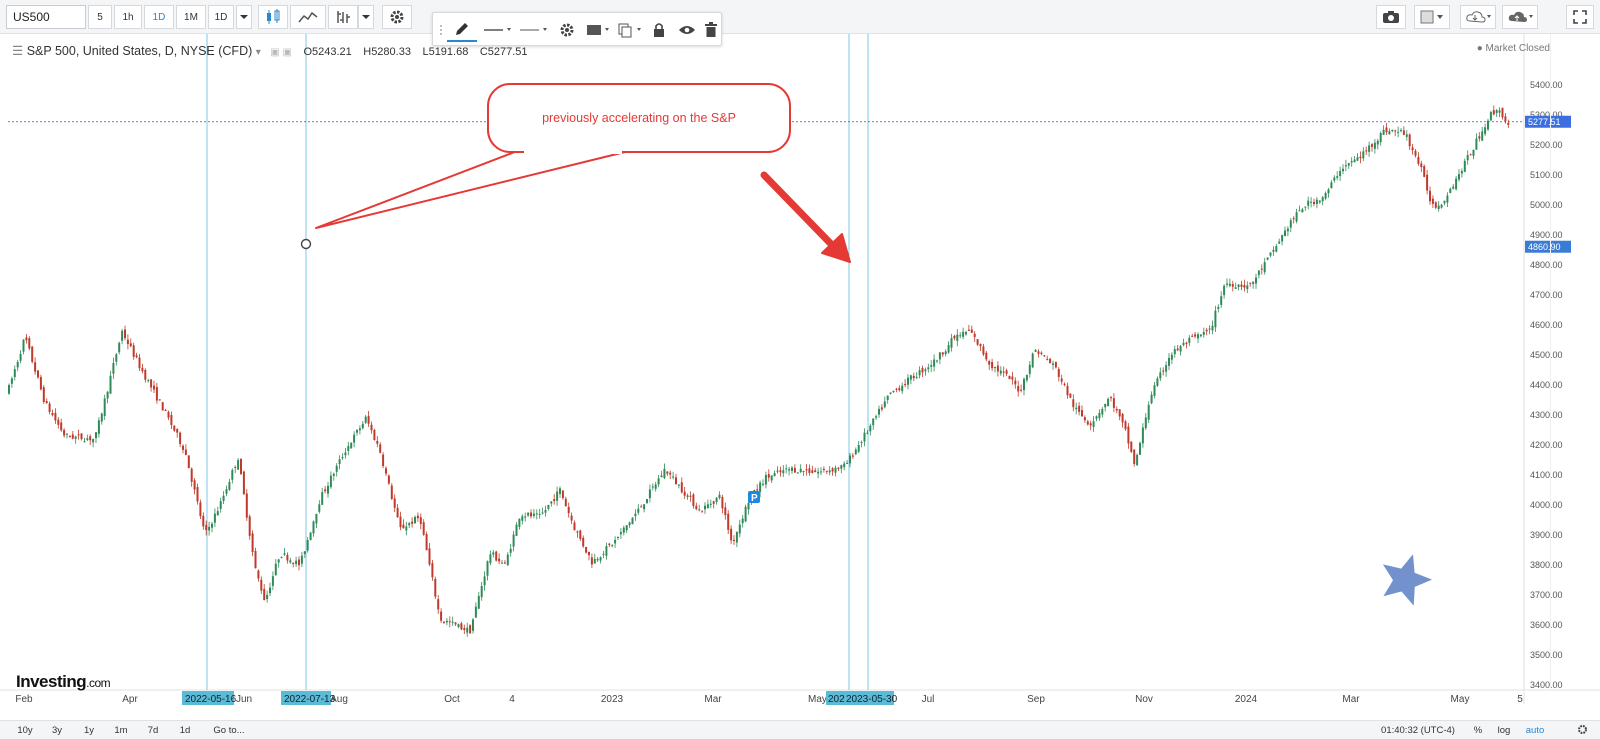 Image resolution: width=1600 pixels, height=739 pixels. What do you see at coordinates (1478, 730) in the screenshot?
I see `percent-scale-toggle: %` at bounding box center [1478, 730].